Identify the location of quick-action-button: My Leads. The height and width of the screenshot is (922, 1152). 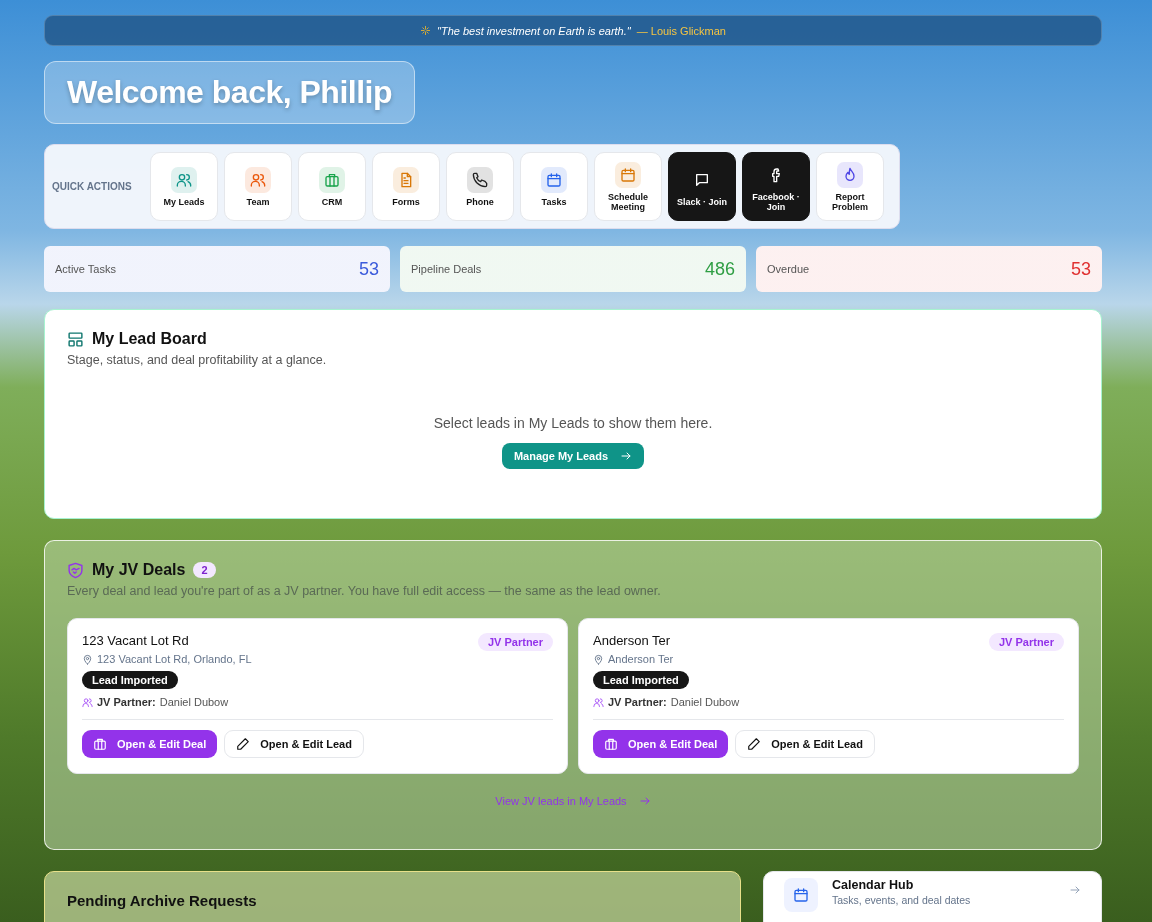
(184, 186).